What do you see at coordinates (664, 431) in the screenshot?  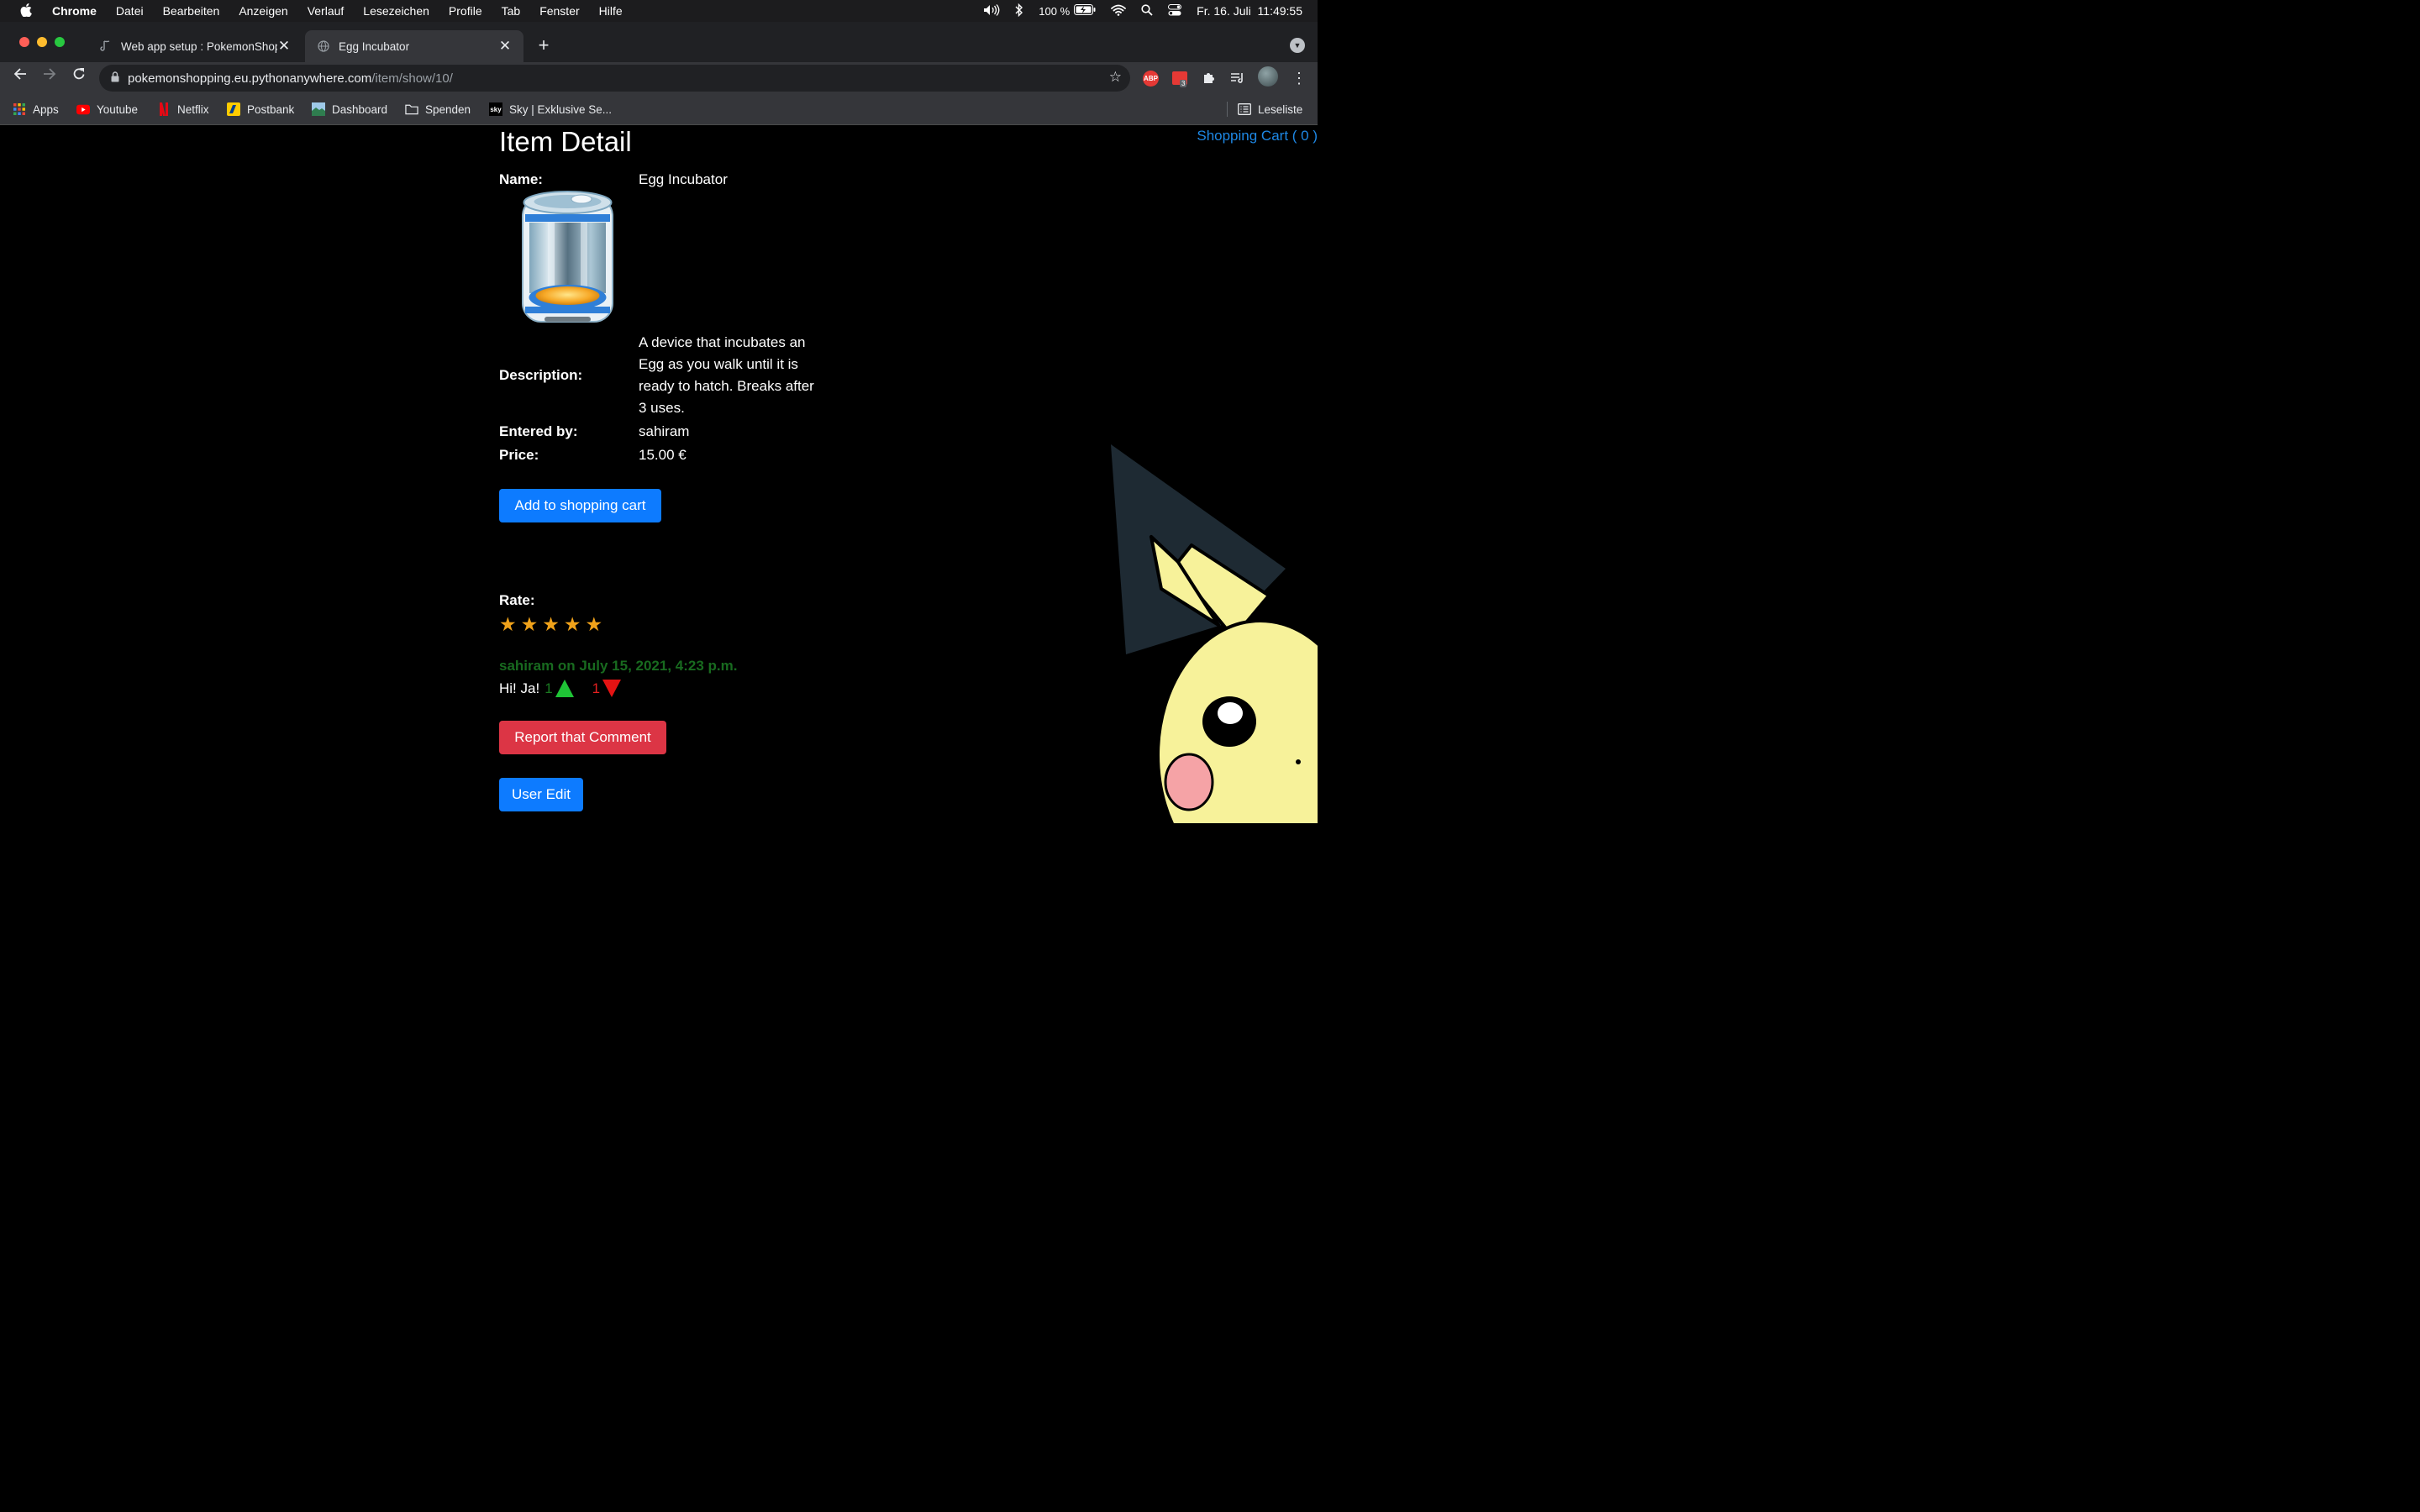 I see `entered-by-value: sahiram` at bounding box center [664, 431].